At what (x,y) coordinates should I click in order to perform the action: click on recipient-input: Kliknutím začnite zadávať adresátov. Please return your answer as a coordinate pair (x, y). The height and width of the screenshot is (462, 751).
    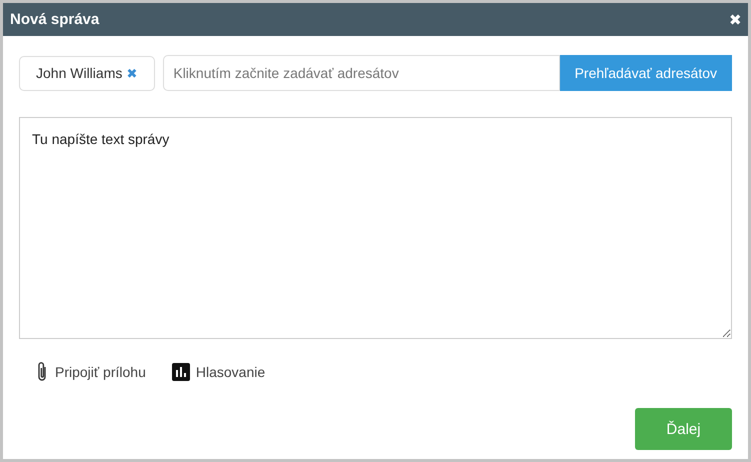
    Looking at the image, I should click on (361, 73).